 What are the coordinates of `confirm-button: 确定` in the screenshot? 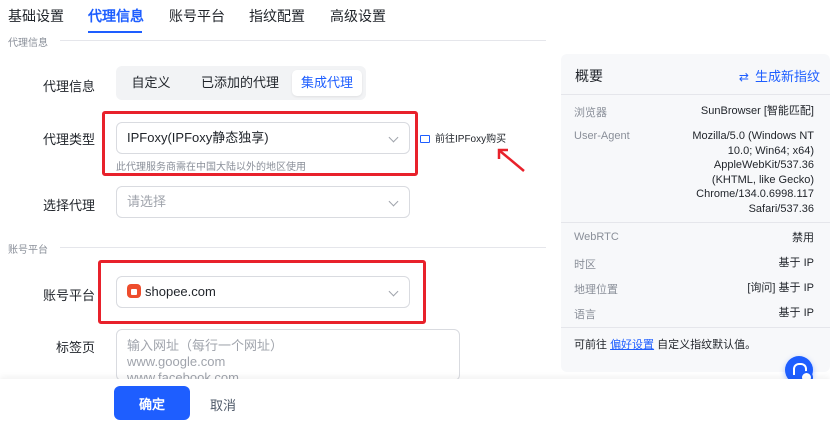 It's located at (152, 403).